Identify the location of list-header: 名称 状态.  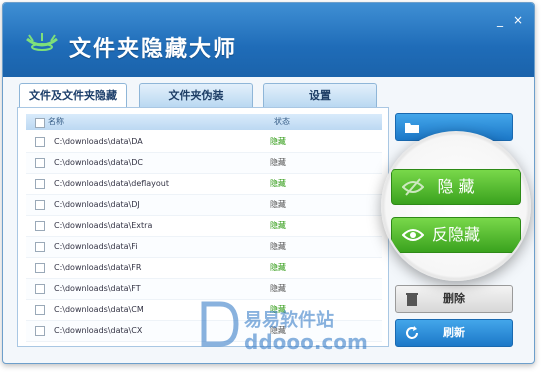
(204, 122).